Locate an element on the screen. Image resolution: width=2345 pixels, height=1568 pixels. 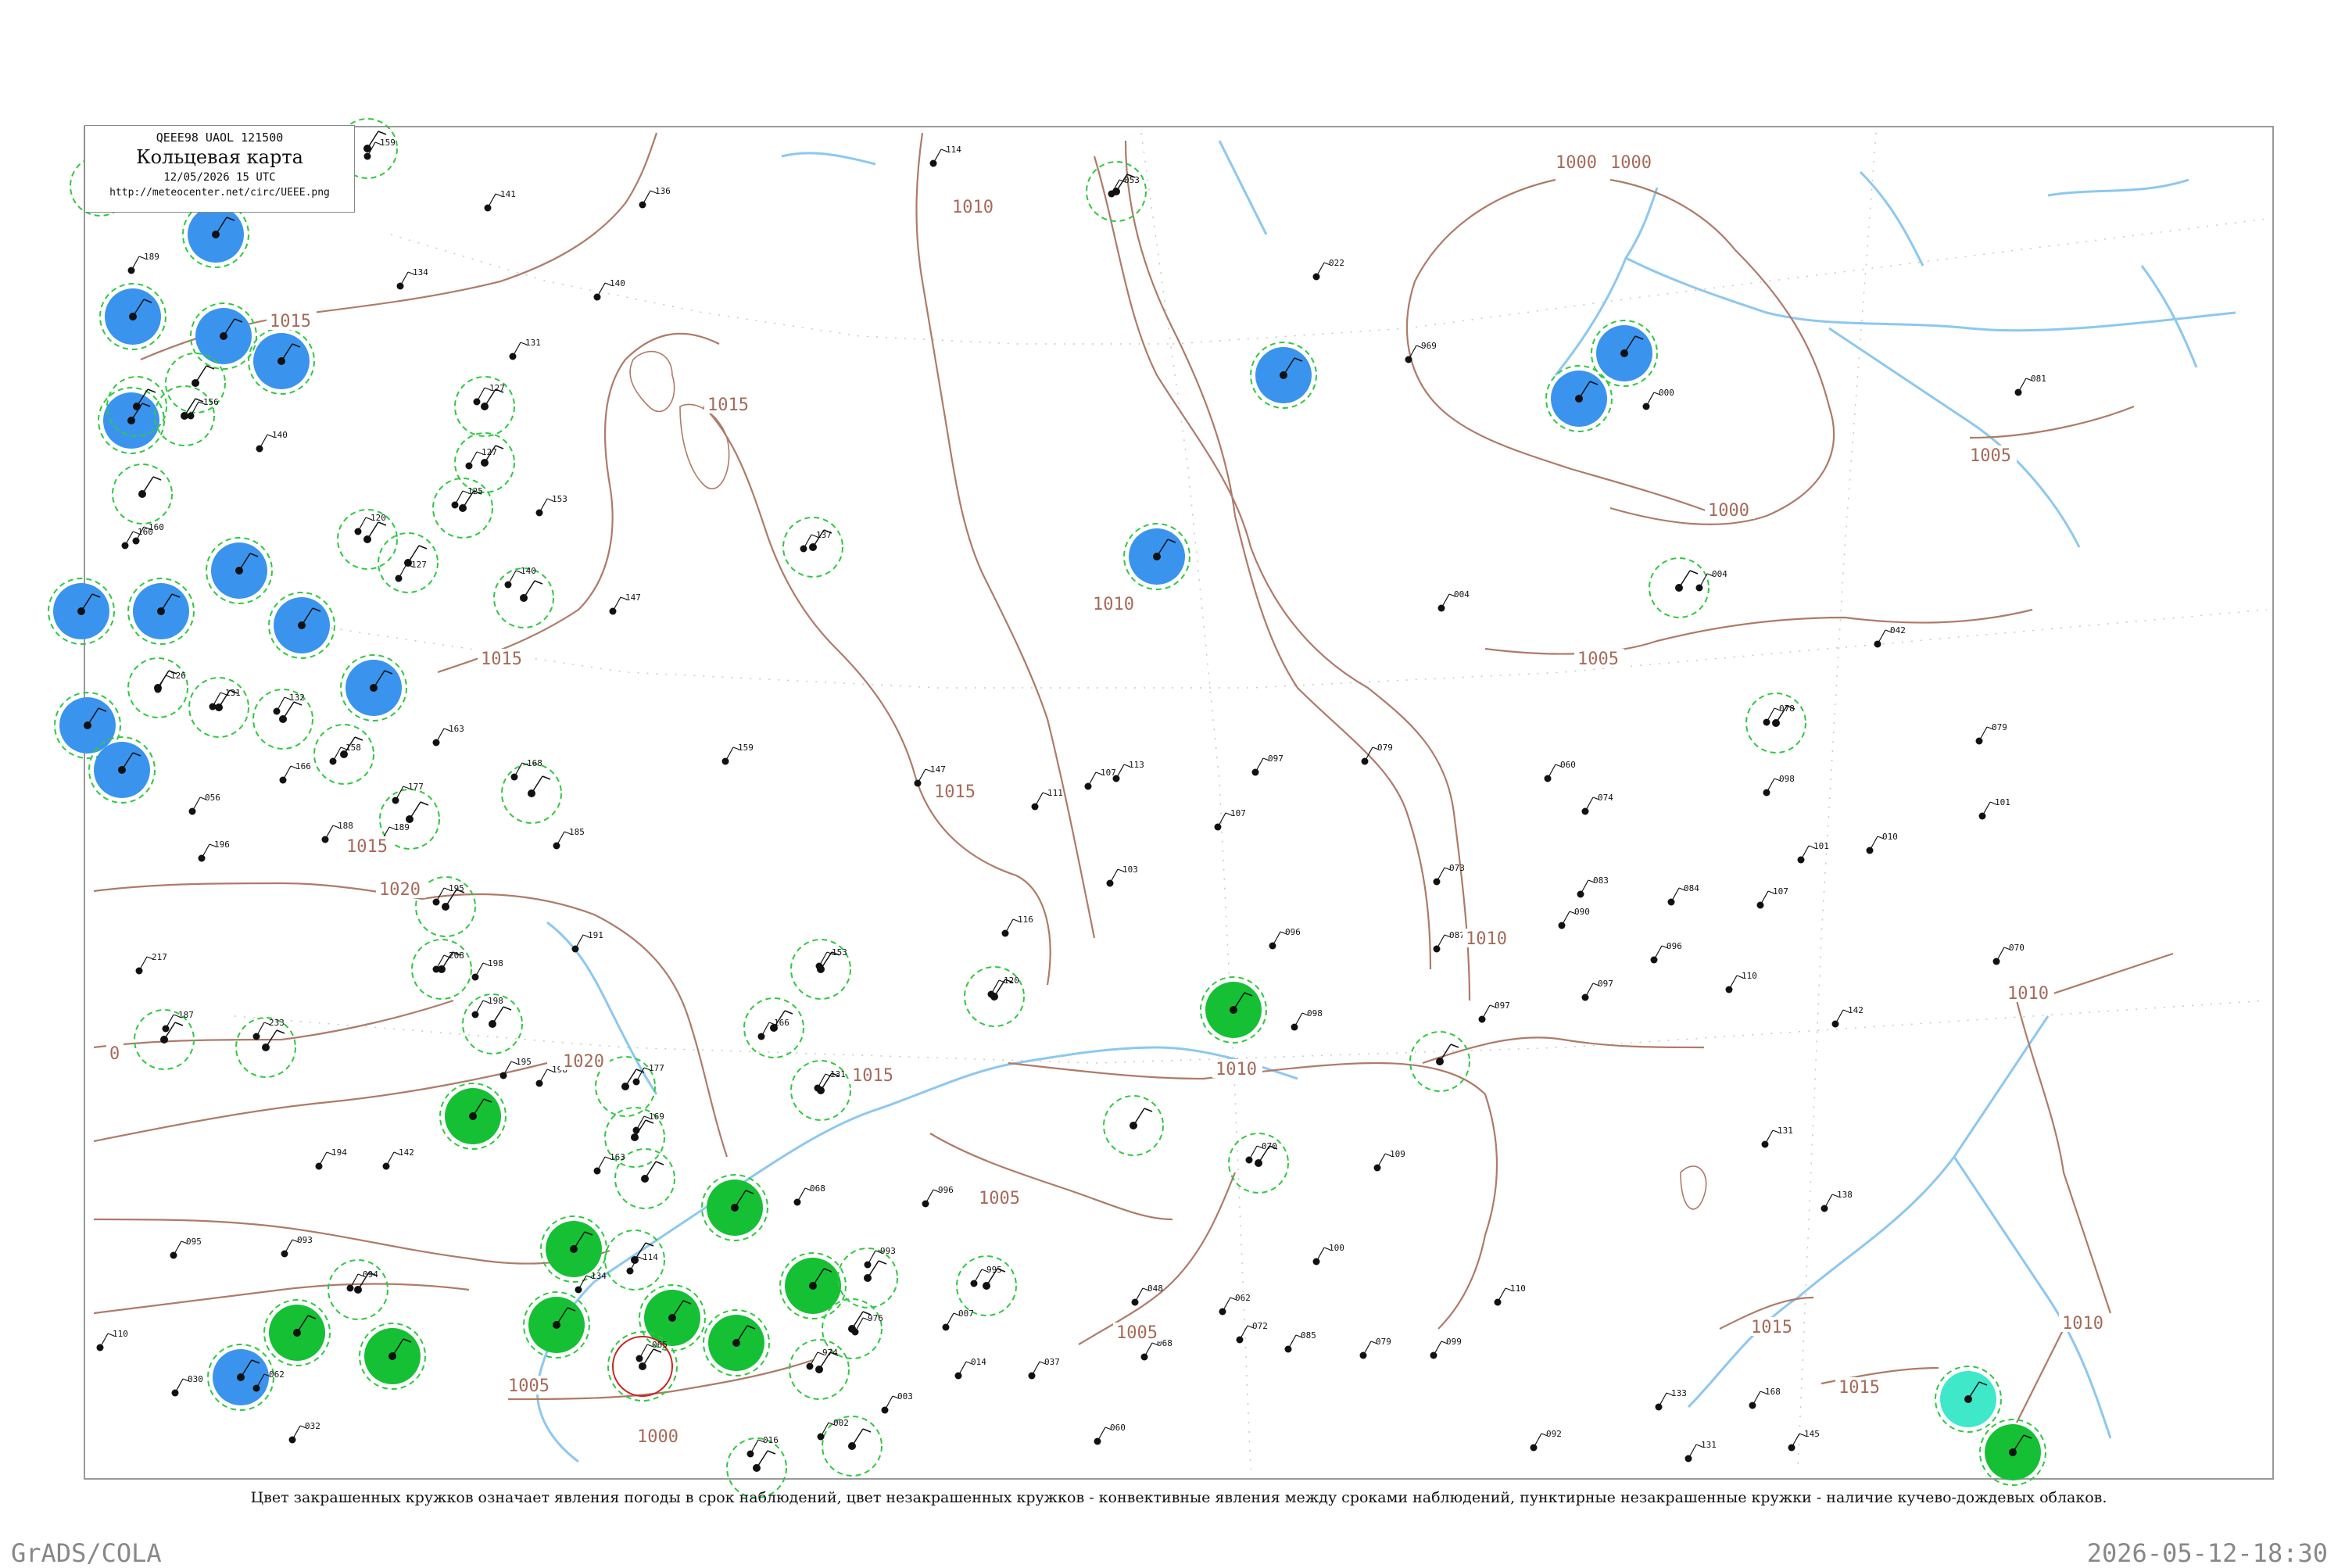
station-observation: 109 is located at coordinates (1389, 1160).